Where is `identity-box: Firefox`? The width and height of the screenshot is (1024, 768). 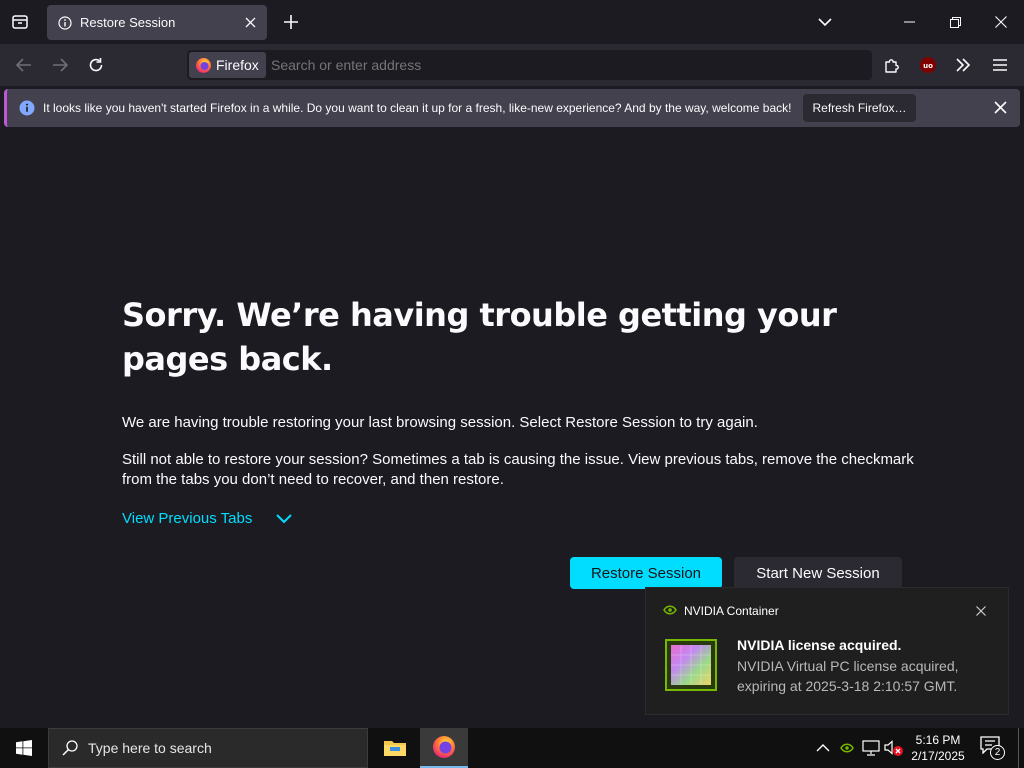 identity-box: Firefox is located at coordinates (227, 65).